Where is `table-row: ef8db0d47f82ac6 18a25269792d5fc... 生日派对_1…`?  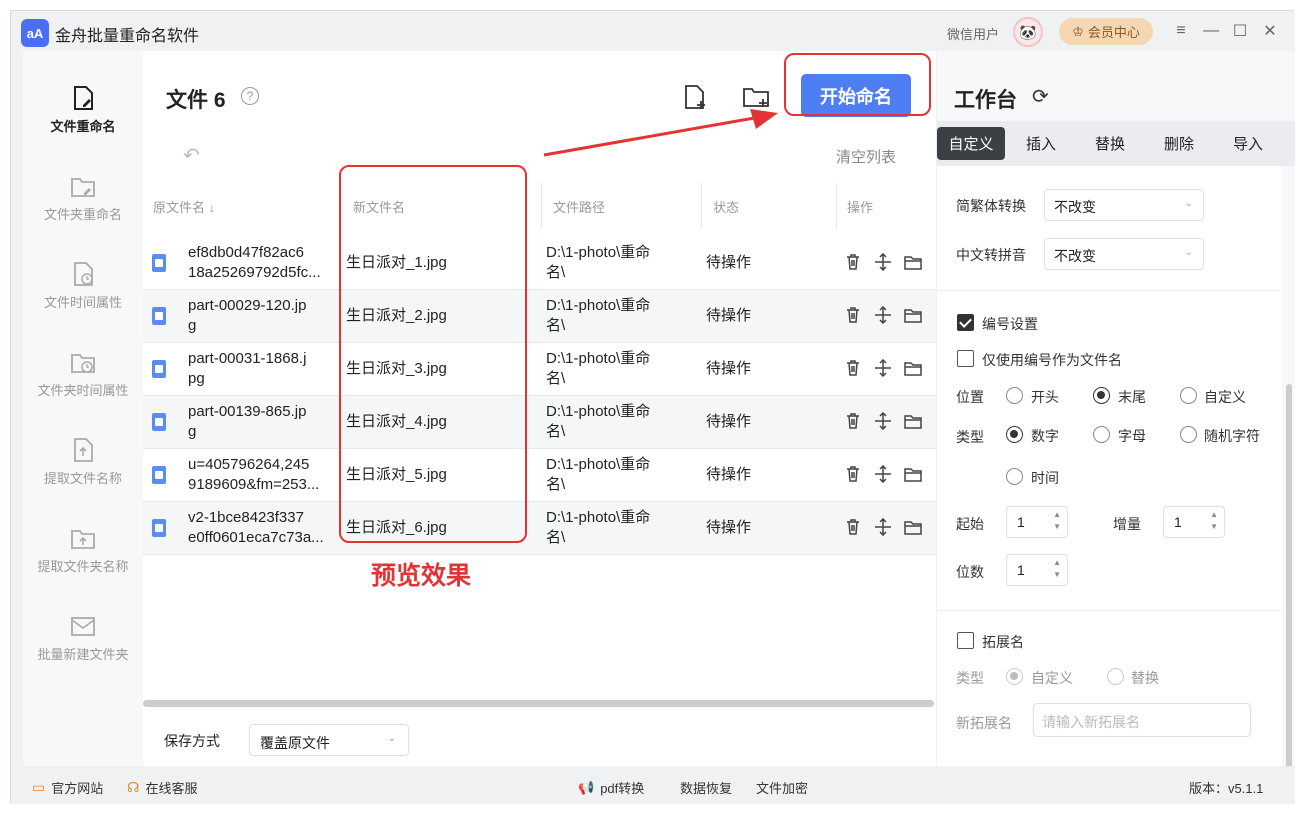 table-row: ef8db0d47f82ac6 18a25269792d5fc... 生日派对_1… is located at coordinates (539, 263).